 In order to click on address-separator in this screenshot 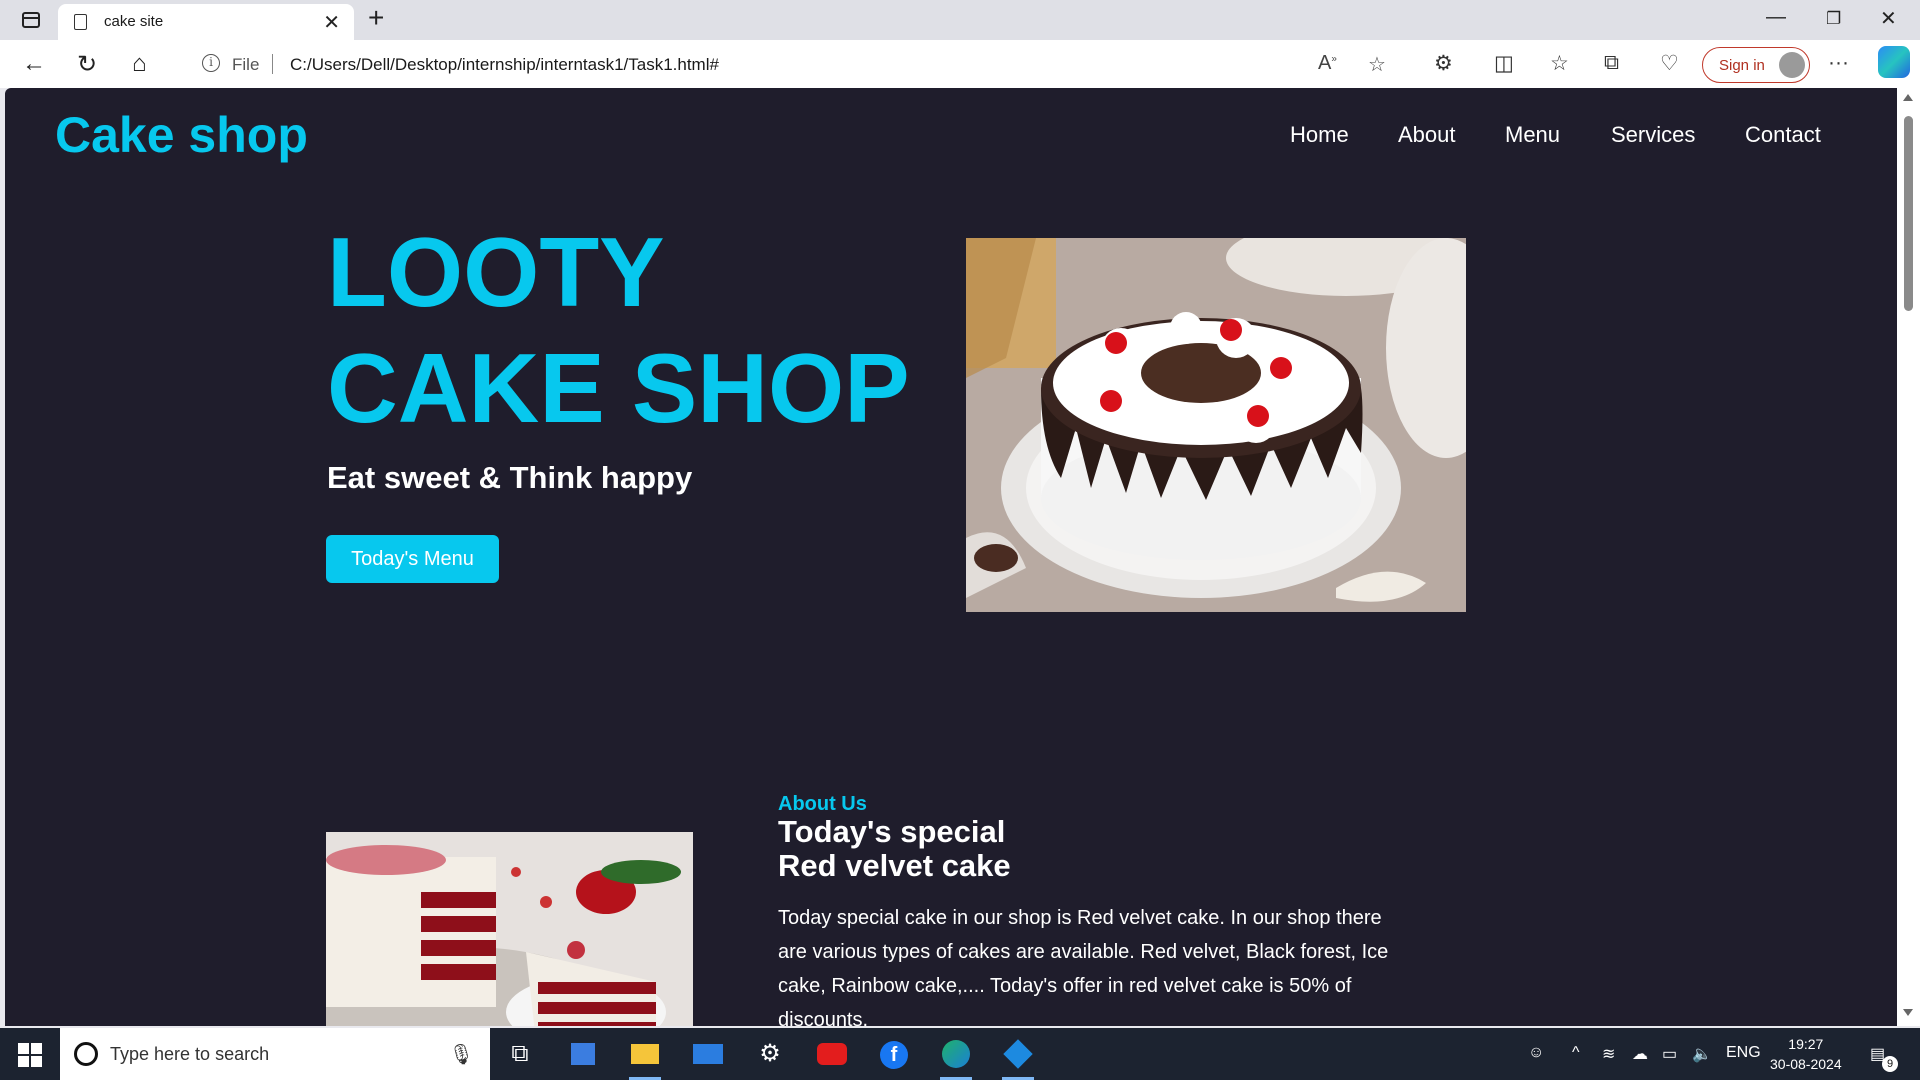, I will do `click(272, 64)`.